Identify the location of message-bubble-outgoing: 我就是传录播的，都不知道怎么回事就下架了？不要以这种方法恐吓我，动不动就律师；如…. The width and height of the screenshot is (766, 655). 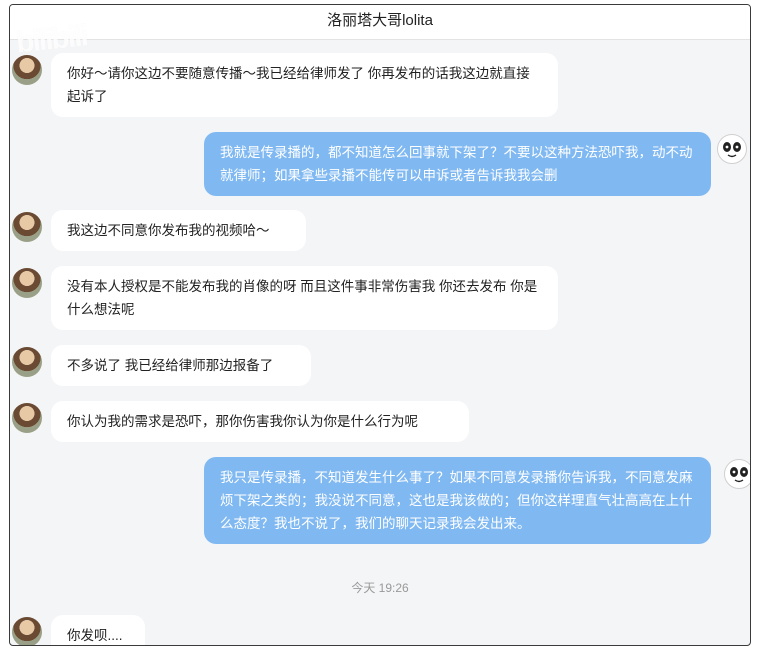
(457, 164).